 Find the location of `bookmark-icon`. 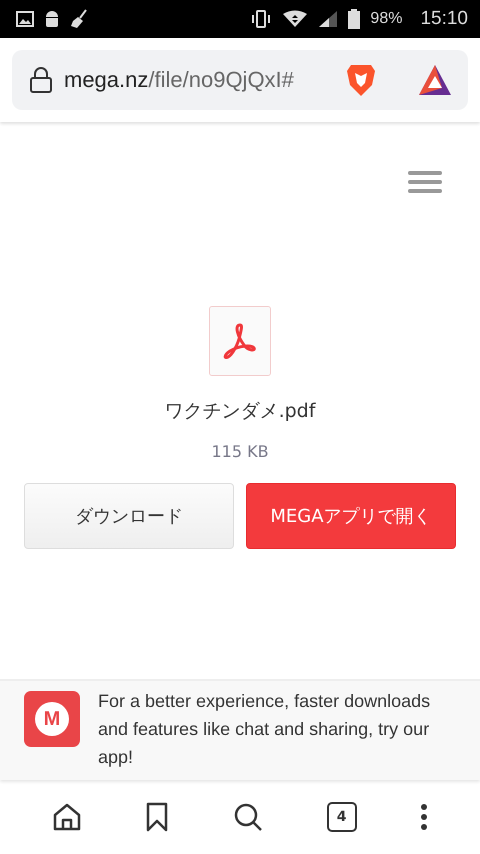

bookmark-icon is located at coordinates (157, 817).